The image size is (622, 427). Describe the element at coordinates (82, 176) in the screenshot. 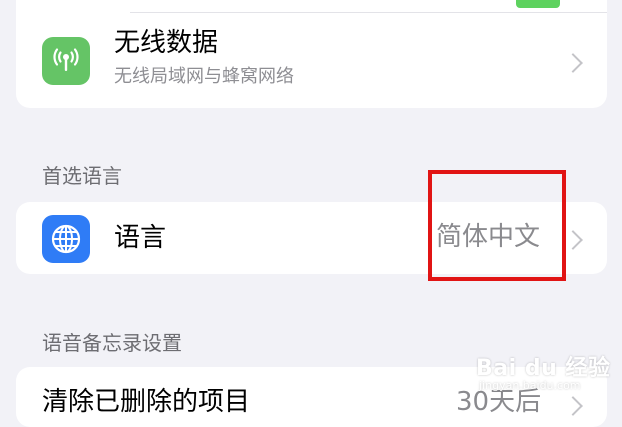

I see `section-header-preferred-language: 首选语言` at that location.